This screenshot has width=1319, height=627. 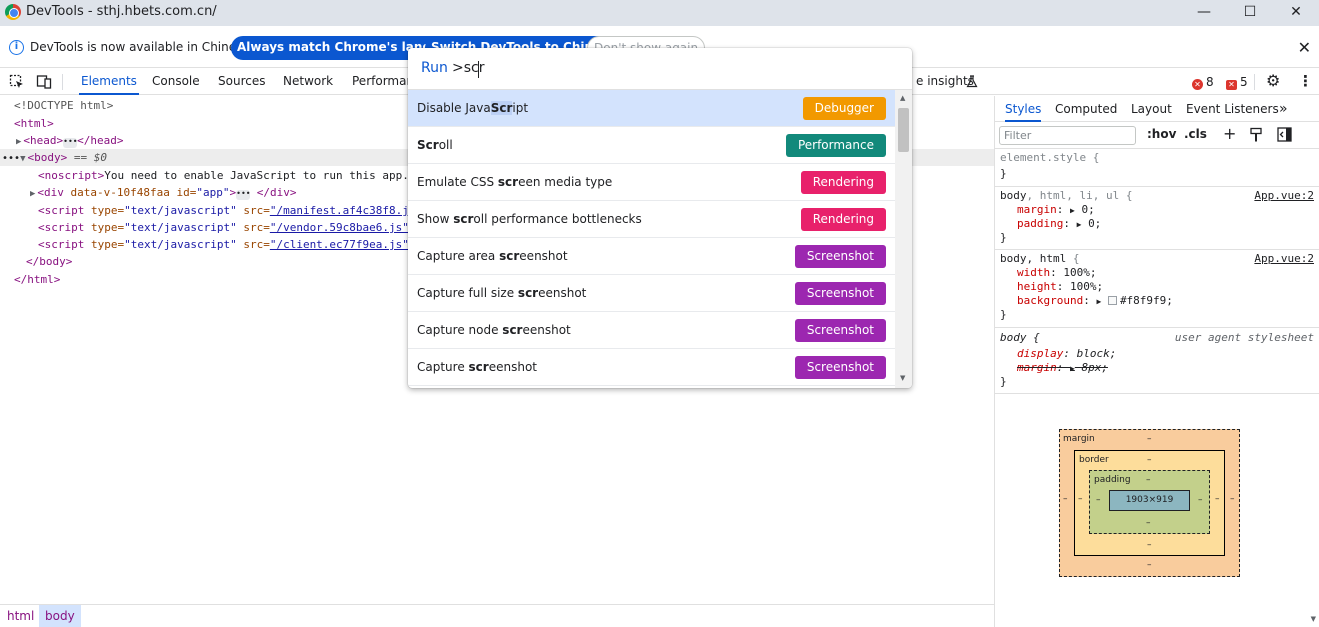 What do you see at coordinates (20, 616) in the screenshot?
I see `breadcrumb-html: html` at bounding box center [20, 616].